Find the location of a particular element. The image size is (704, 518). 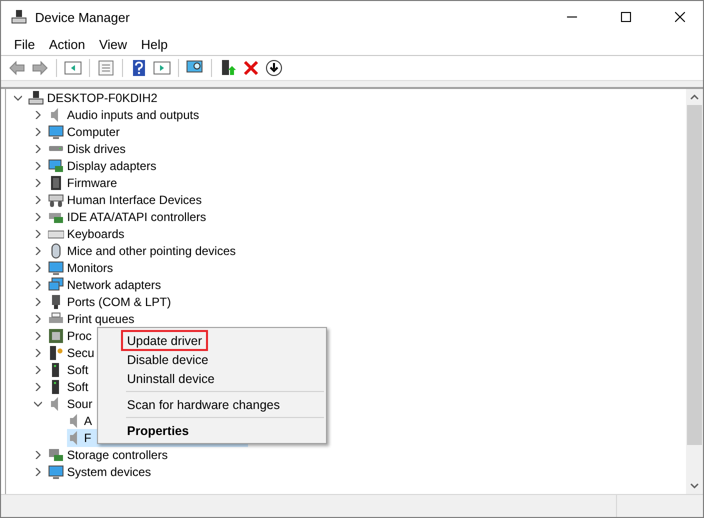

window-title: Device Manager is located at coordinates (83, 17).